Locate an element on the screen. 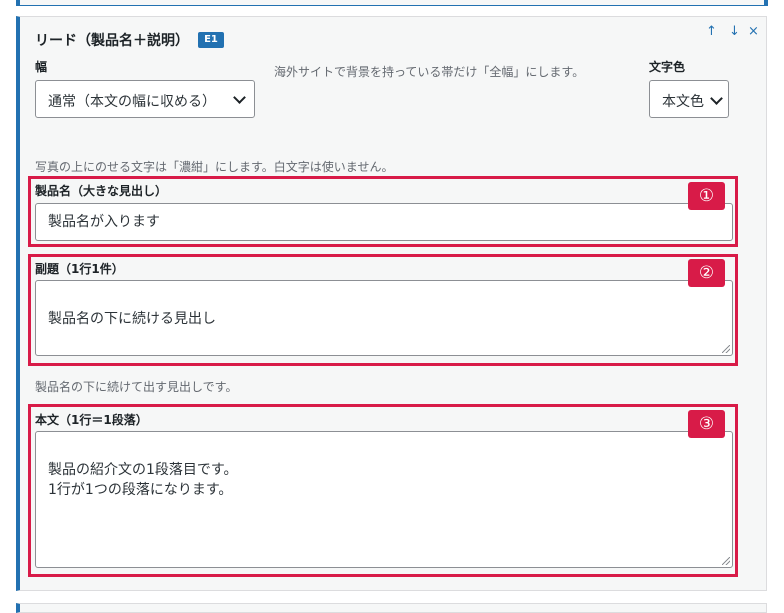  width-label: 幅 is located at coordinates (41, 67).